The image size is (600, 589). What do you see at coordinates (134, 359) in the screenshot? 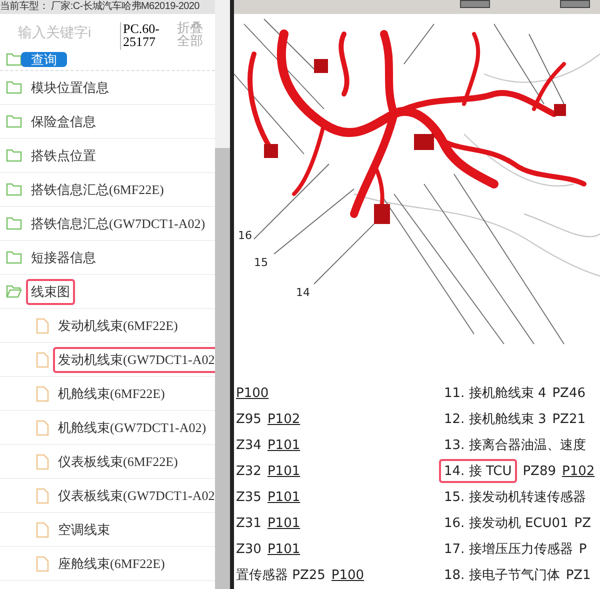
I see `tree-item: 发动机线束(GW7DCT1-A02` at bounding box center [134, 359].